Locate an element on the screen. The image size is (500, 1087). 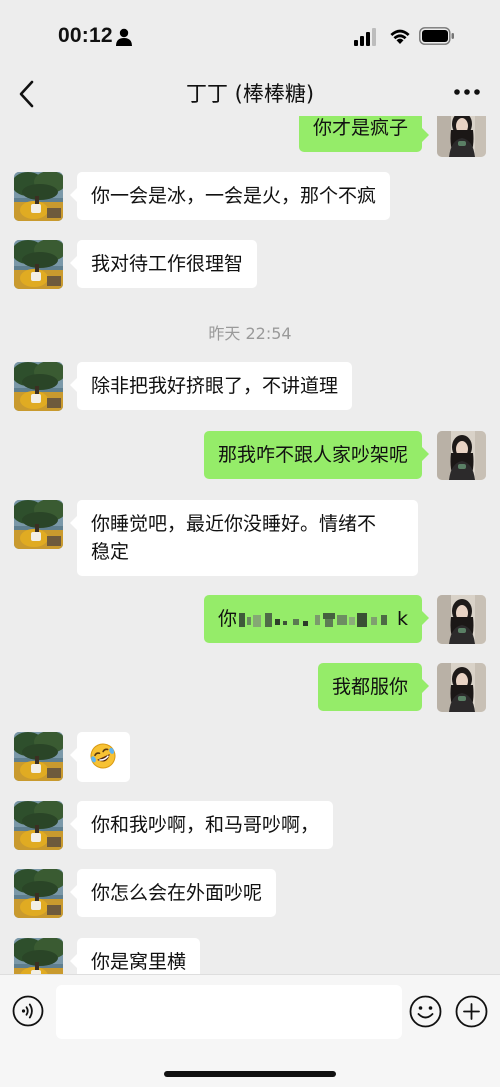
received-bubble is located at coordinates (100, 757).